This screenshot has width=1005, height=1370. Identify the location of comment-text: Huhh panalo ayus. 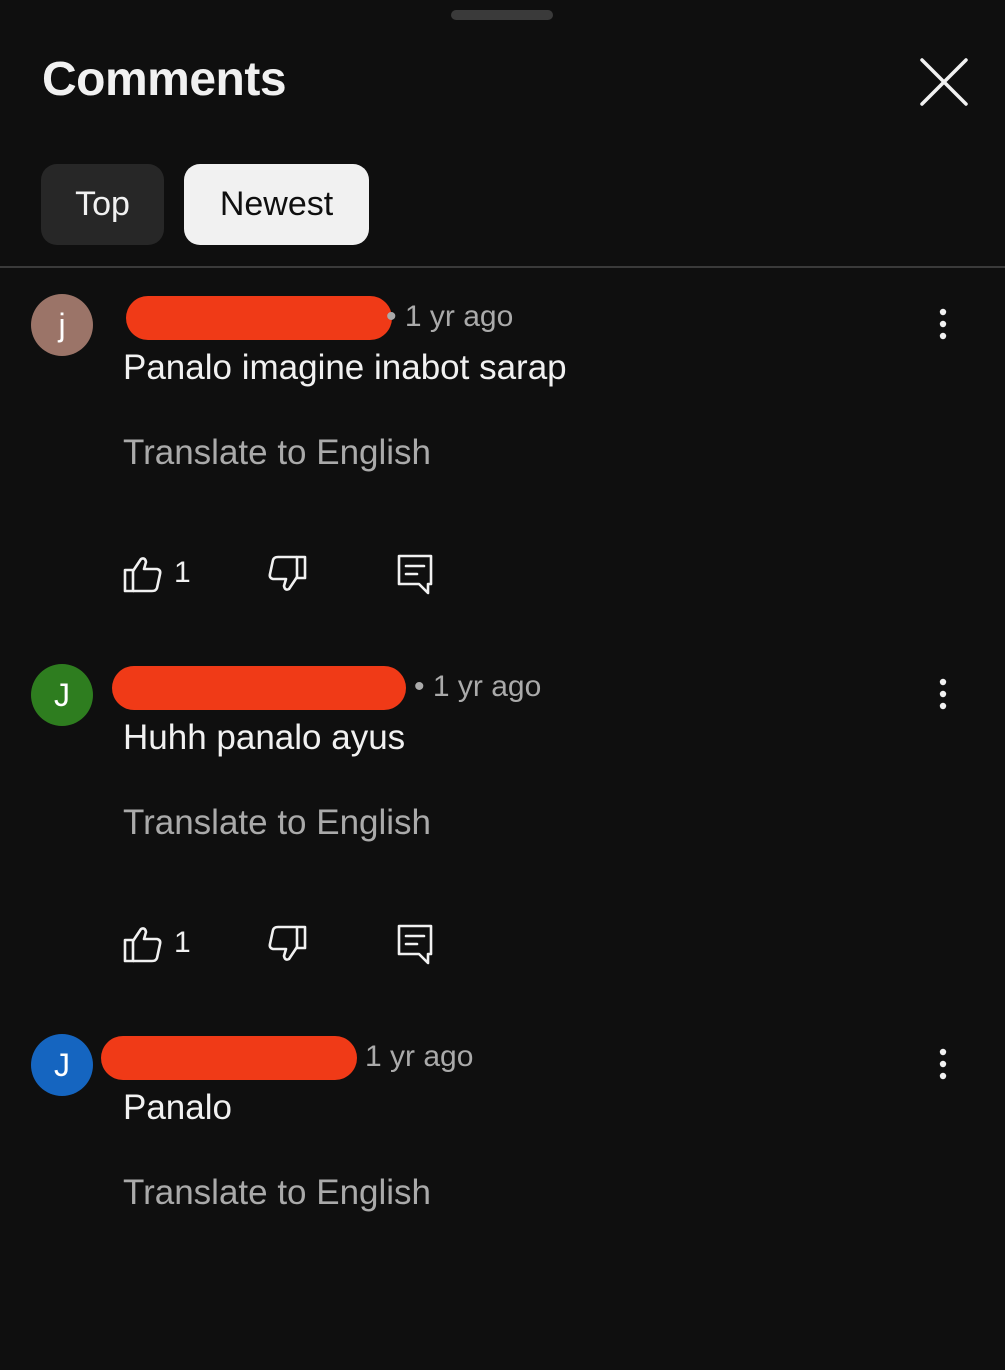
(264, 737).